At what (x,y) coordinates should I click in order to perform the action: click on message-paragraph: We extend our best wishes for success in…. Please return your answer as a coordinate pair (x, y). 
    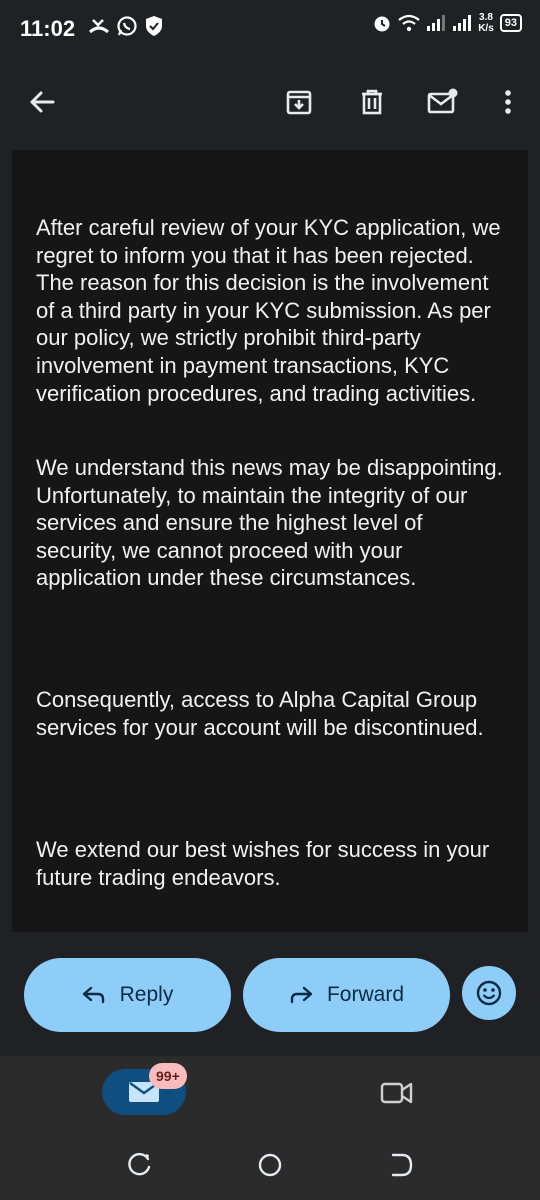
    Looking at the image, I should click on (263, 863).